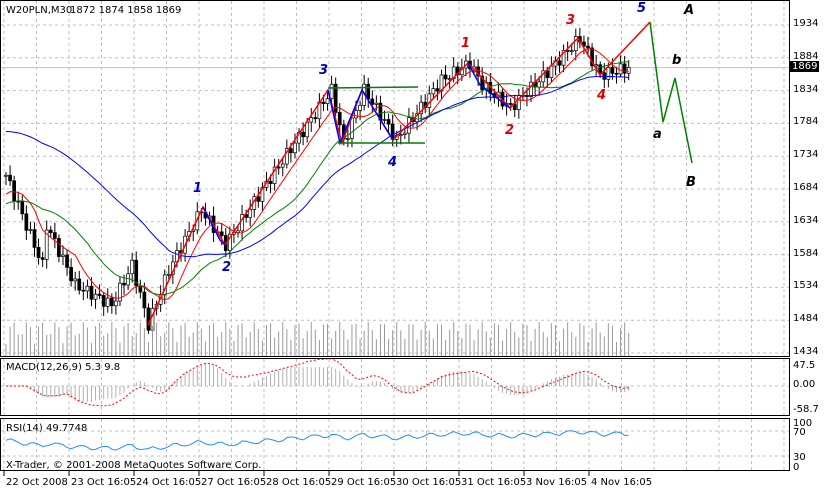  I want to click on rsi-label: RSI(14) 49.7748, so click(47, 428).